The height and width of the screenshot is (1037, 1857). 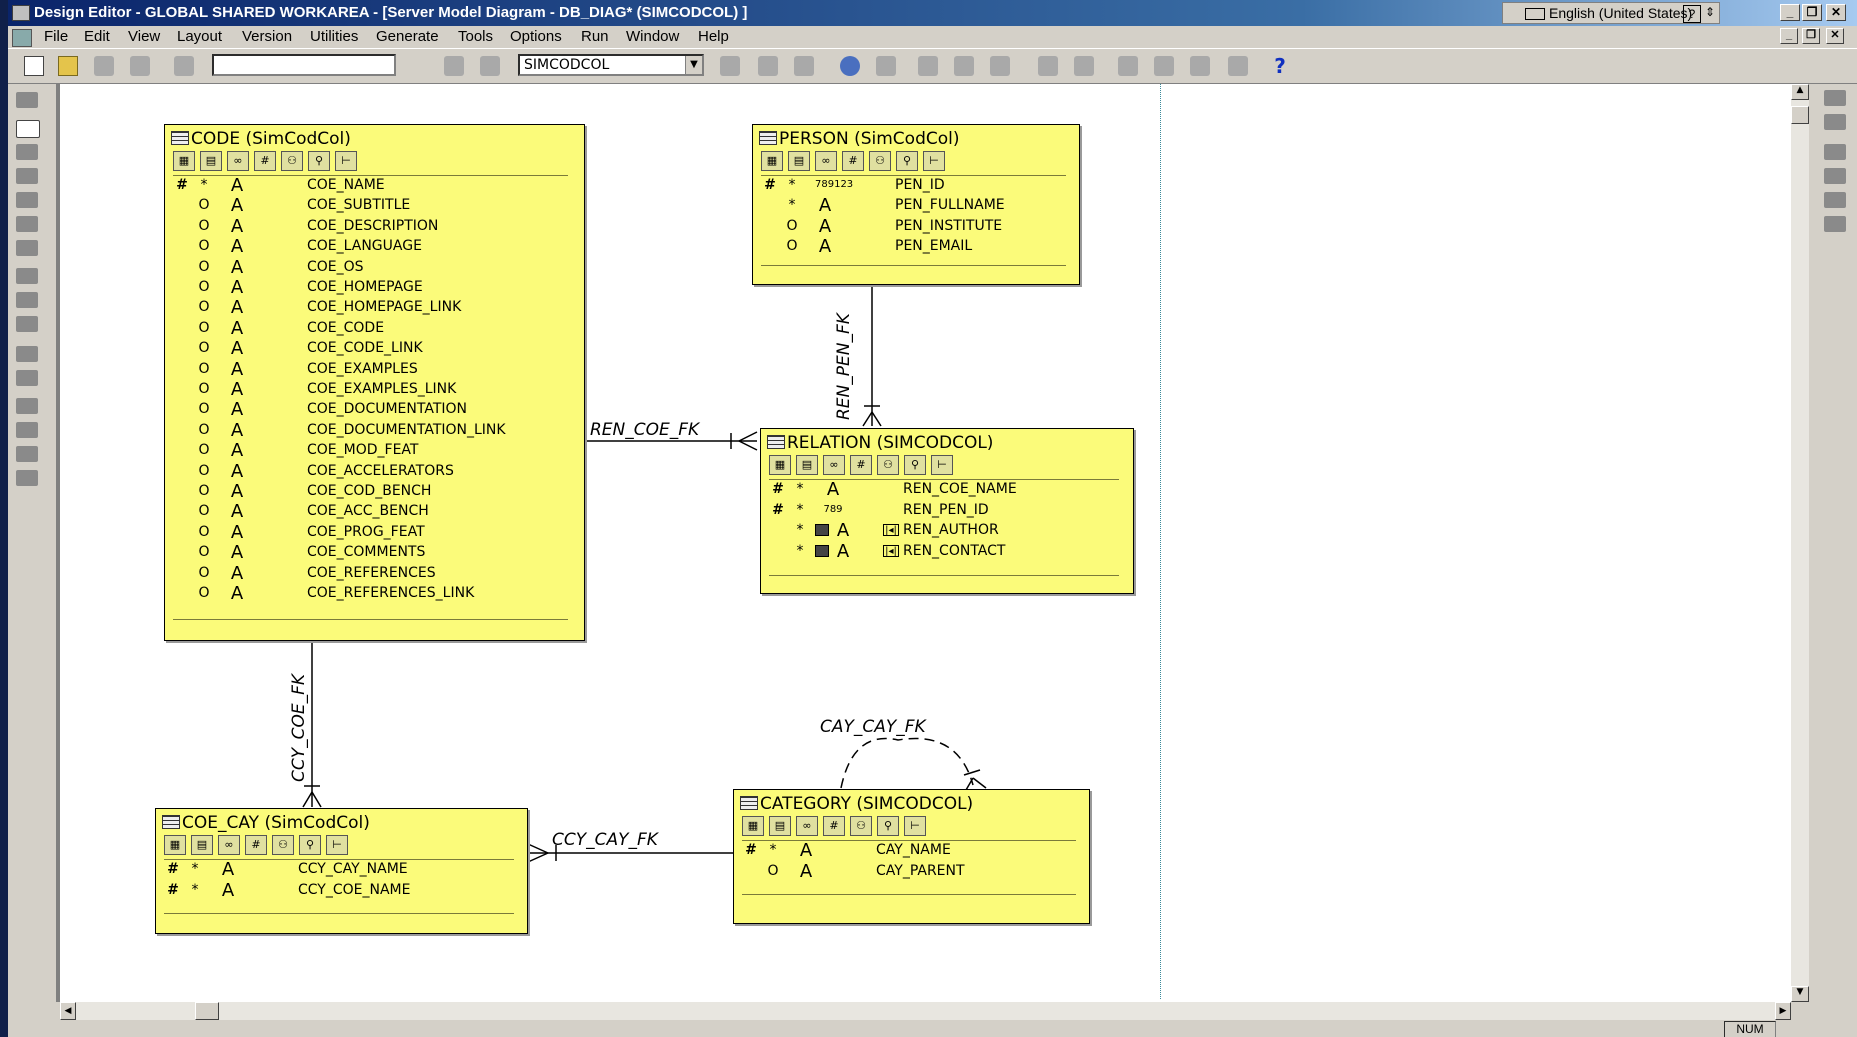 What do you see at coordinates (964, 66) in the screenshot?
I see `zoom-select-icon` at bounding box center [964, 66].